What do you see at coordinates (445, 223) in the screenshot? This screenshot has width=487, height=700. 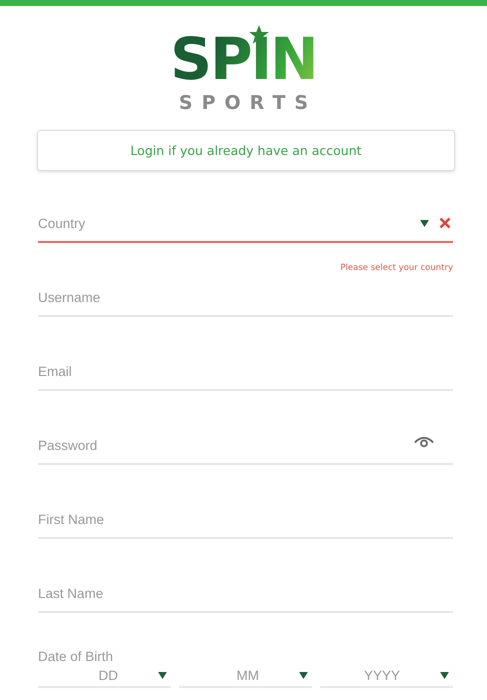 I see `error-icon` at bounding box center [445, 223].